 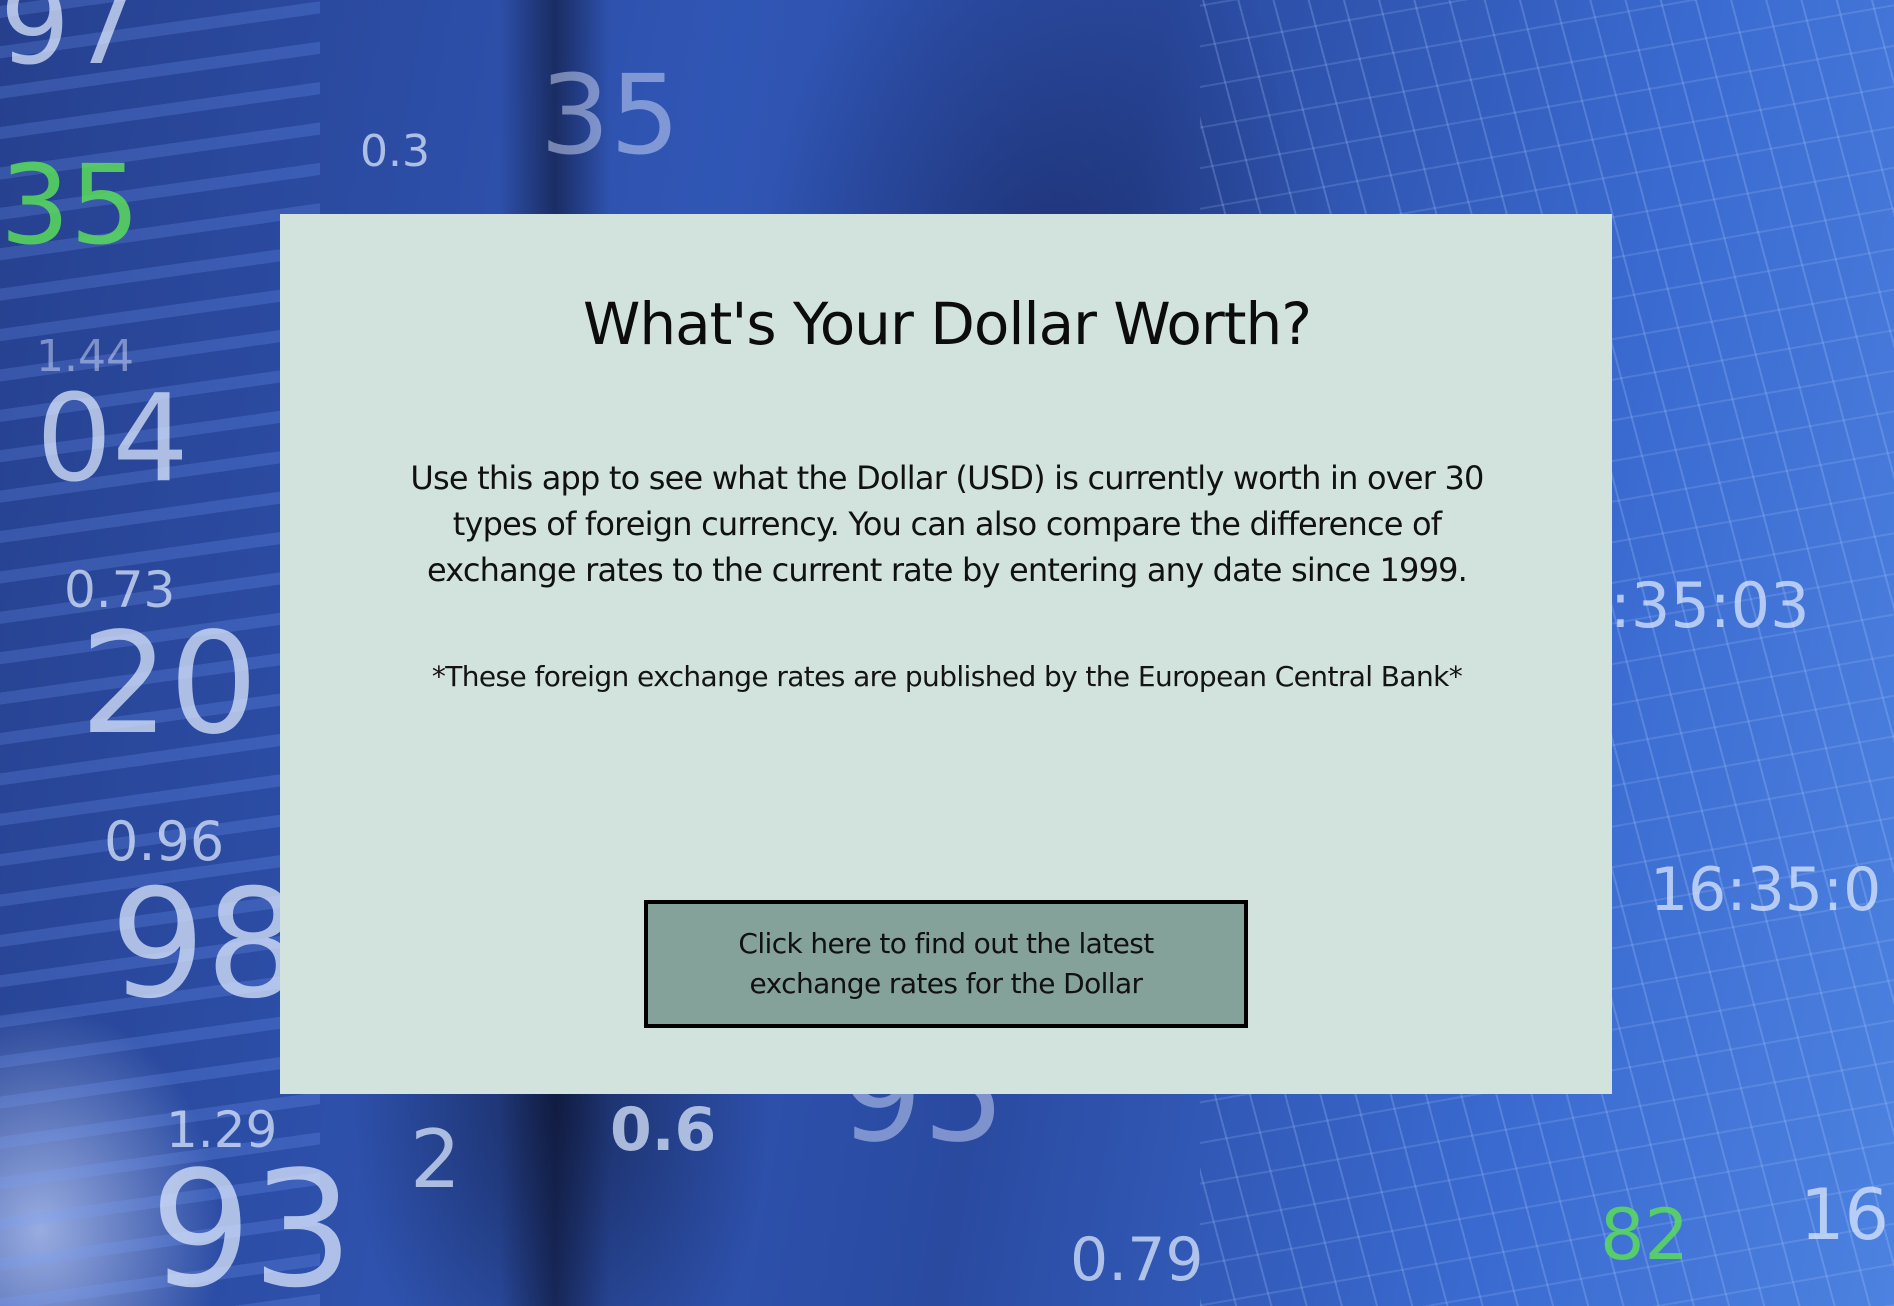 I want to click on ticker-number: 98, so click(x=205, y=945).